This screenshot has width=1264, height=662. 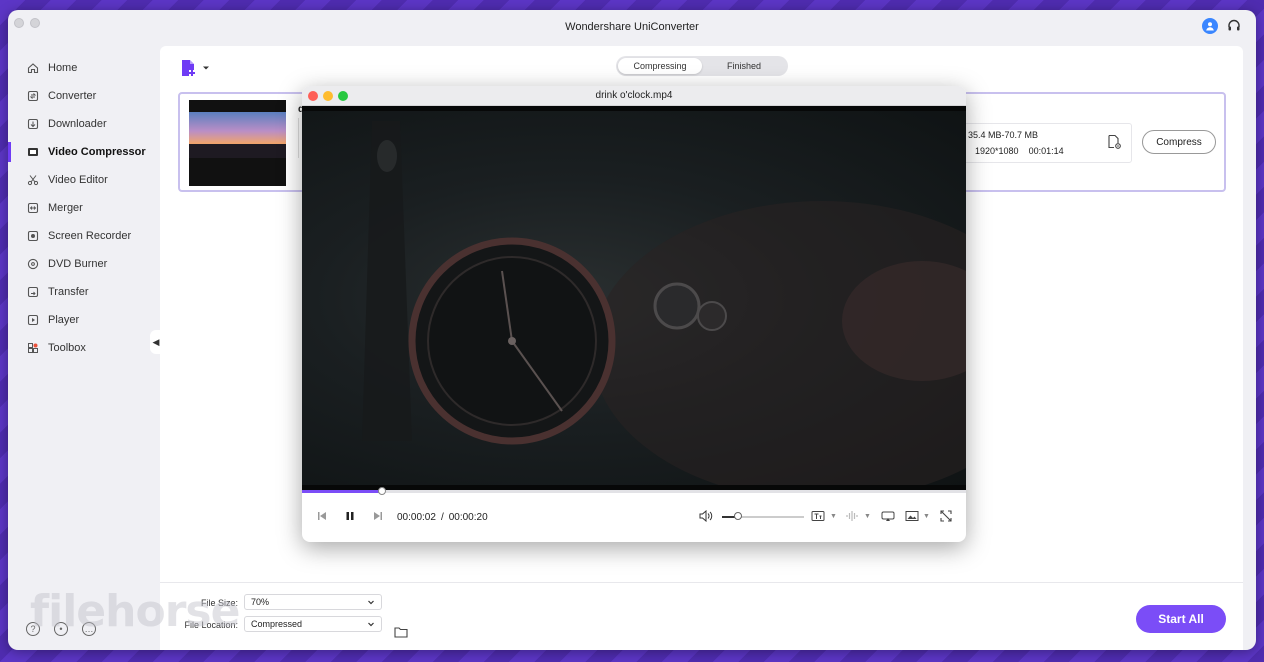 I want to click on file-size-select: 70%, so click(x=313, y=602).